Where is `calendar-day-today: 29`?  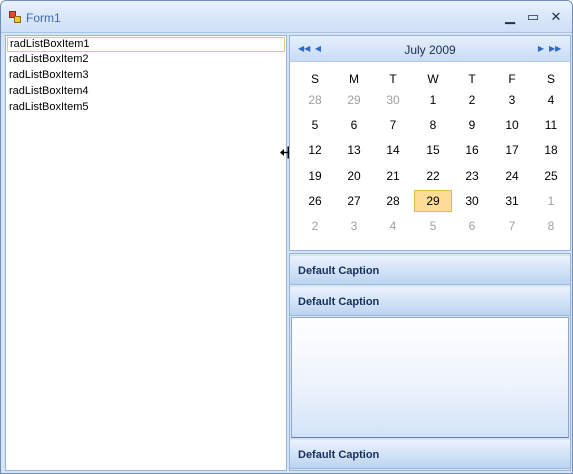
calendar-day-today: 29 is located at coordinates (433, 200).